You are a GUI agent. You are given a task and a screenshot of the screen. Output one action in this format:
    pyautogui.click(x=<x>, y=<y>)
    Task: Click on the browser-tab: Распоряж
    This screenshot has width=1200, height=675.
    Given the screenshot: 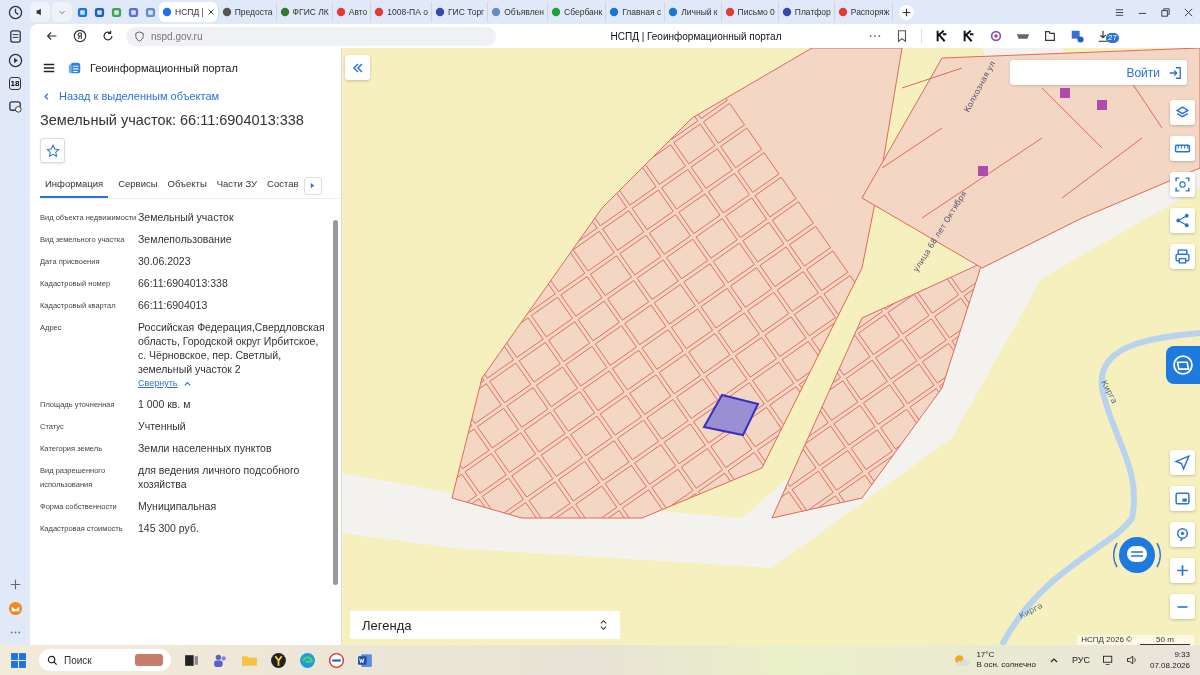 What is the action you would take?
    pyautogui.click(x=864, y=12)
    